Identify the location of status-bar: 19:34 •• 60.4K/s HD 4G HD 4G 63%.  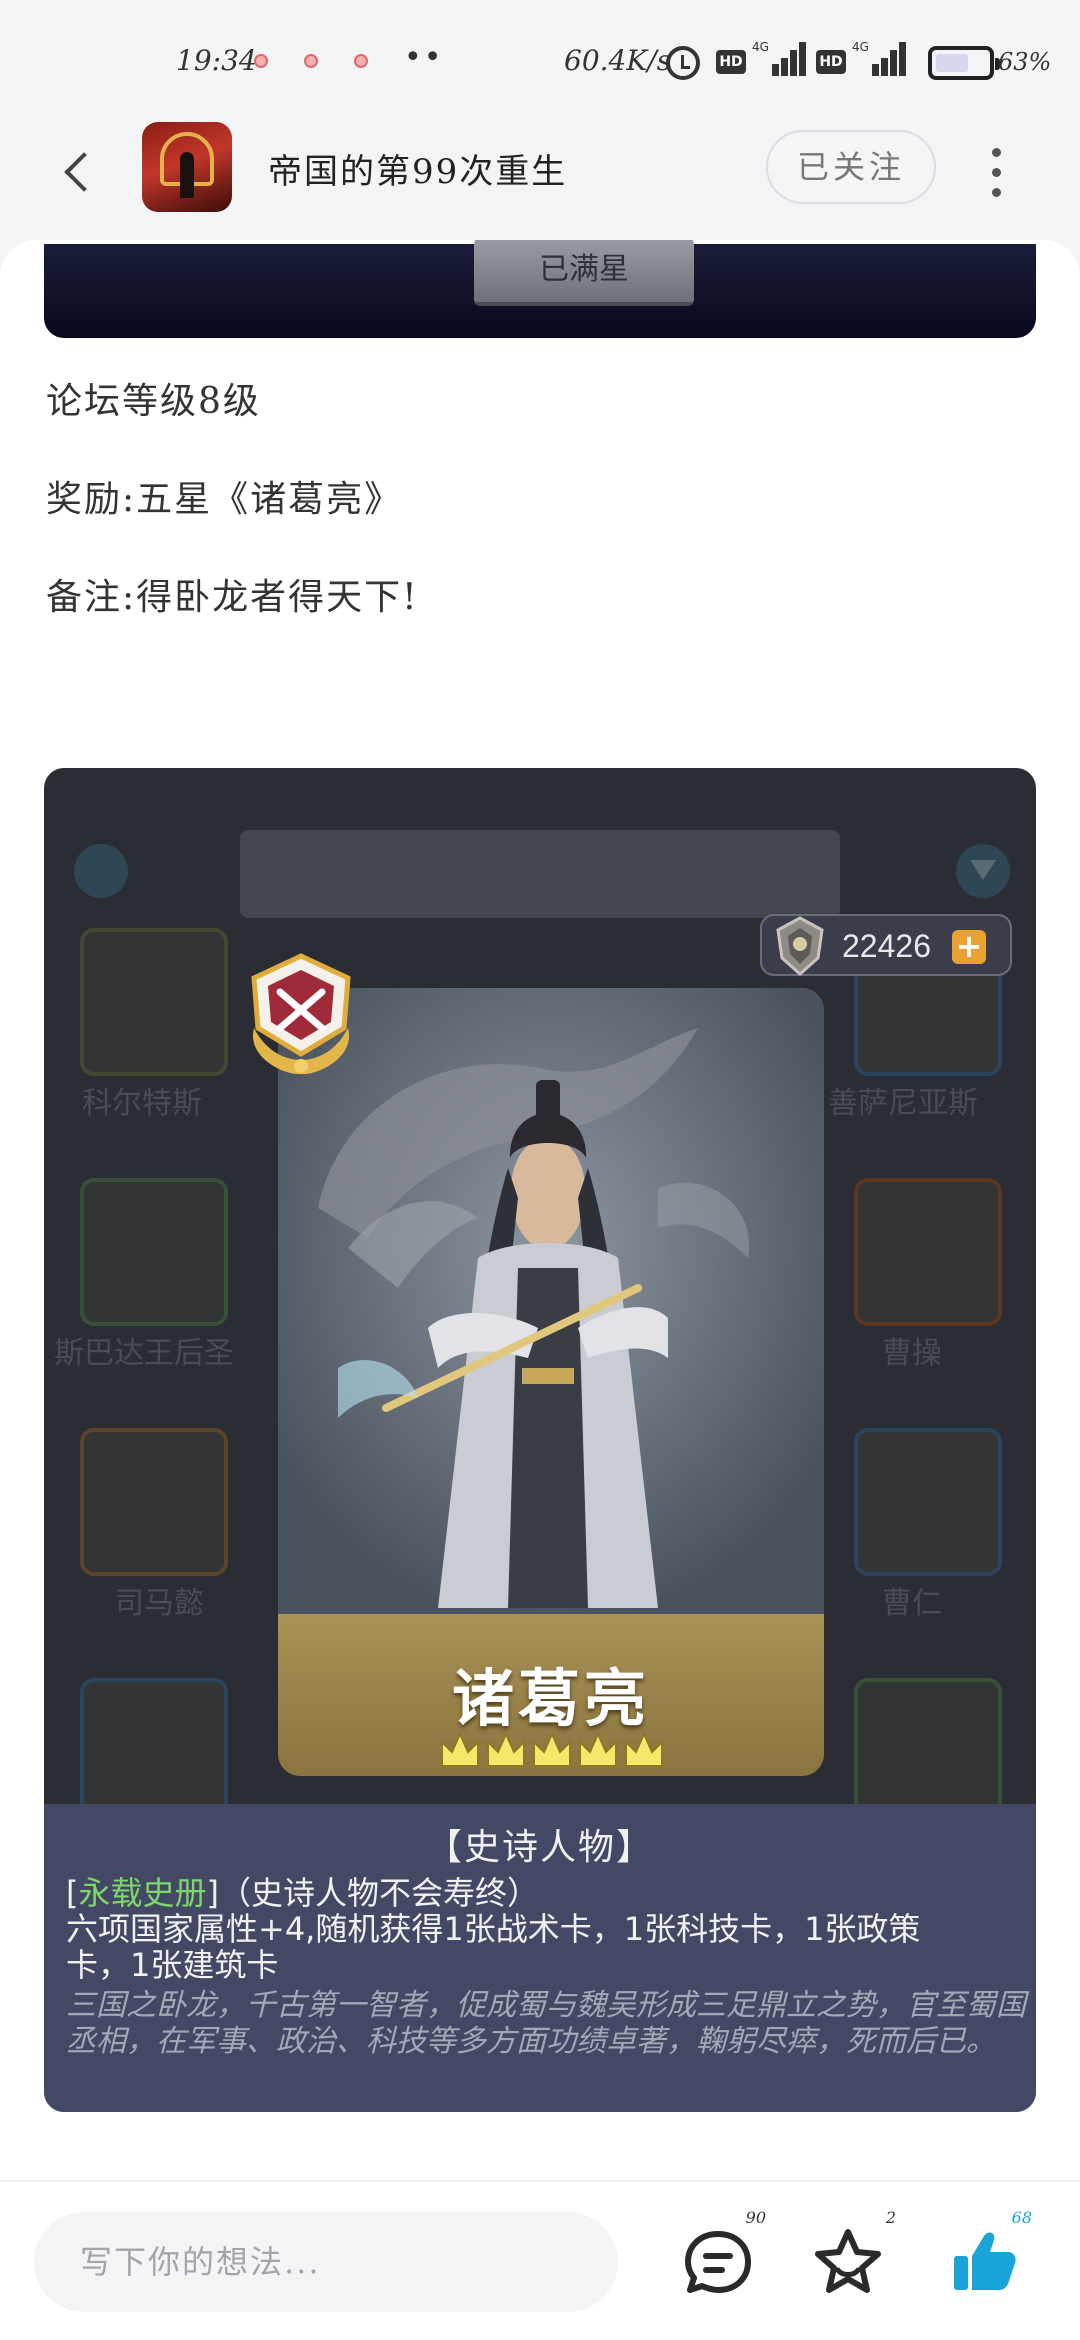
(540, 60).